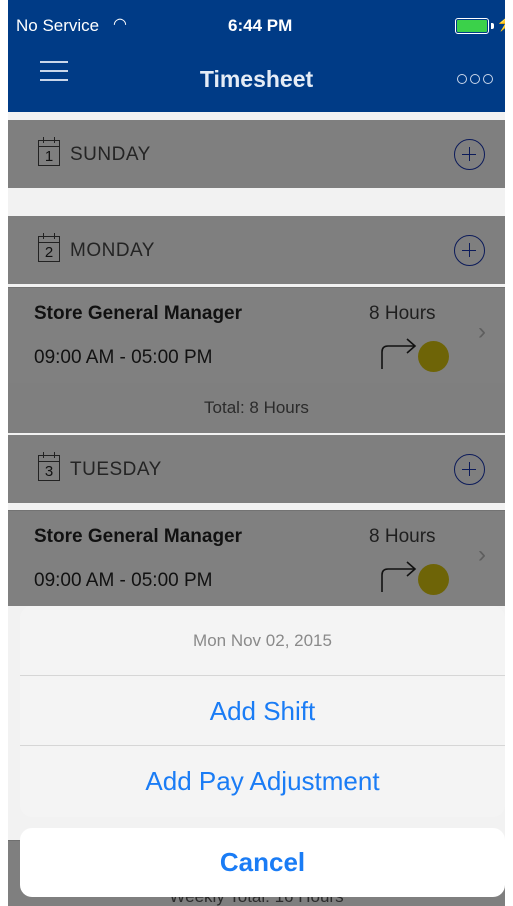 This screenshot has width=513, height=906. I want to click on more-options-icon, so click(475, 79).